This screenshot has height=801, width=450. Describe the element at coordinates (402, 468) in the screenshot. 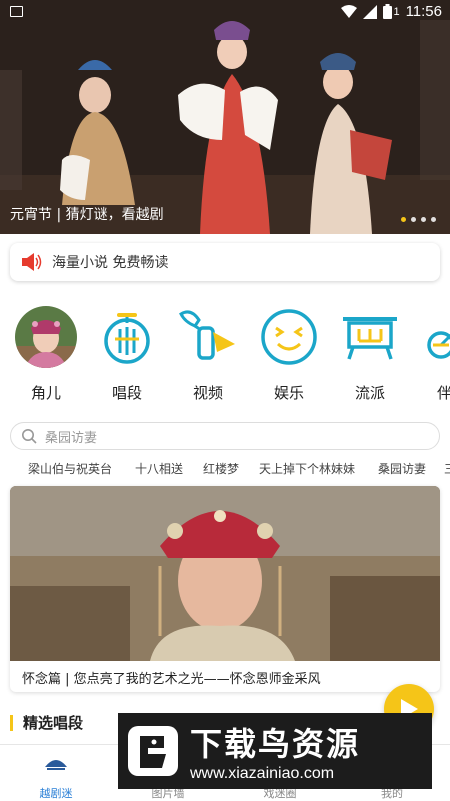

I see `hot-tag: 桑园访妻` at that location.